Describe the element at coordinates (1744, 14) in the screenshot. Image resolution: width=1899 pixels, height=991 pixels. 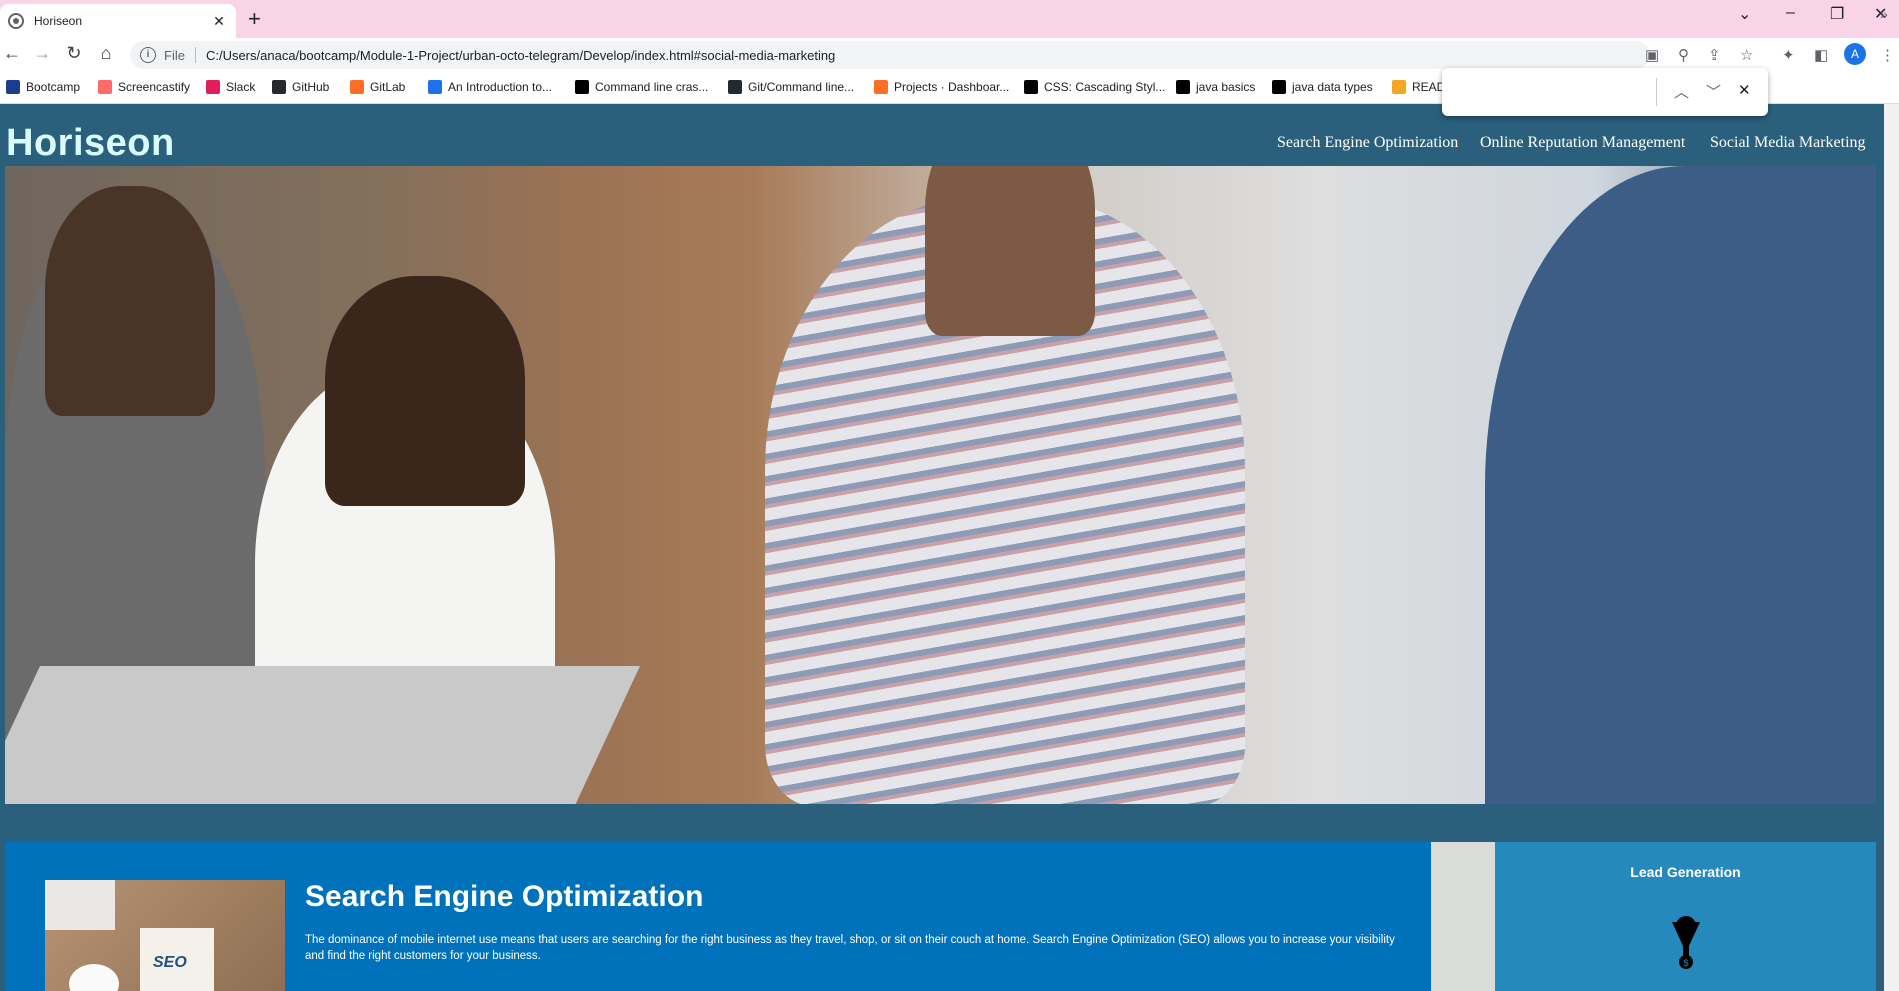
I see `tab-search-icon: ⌄` at that location.